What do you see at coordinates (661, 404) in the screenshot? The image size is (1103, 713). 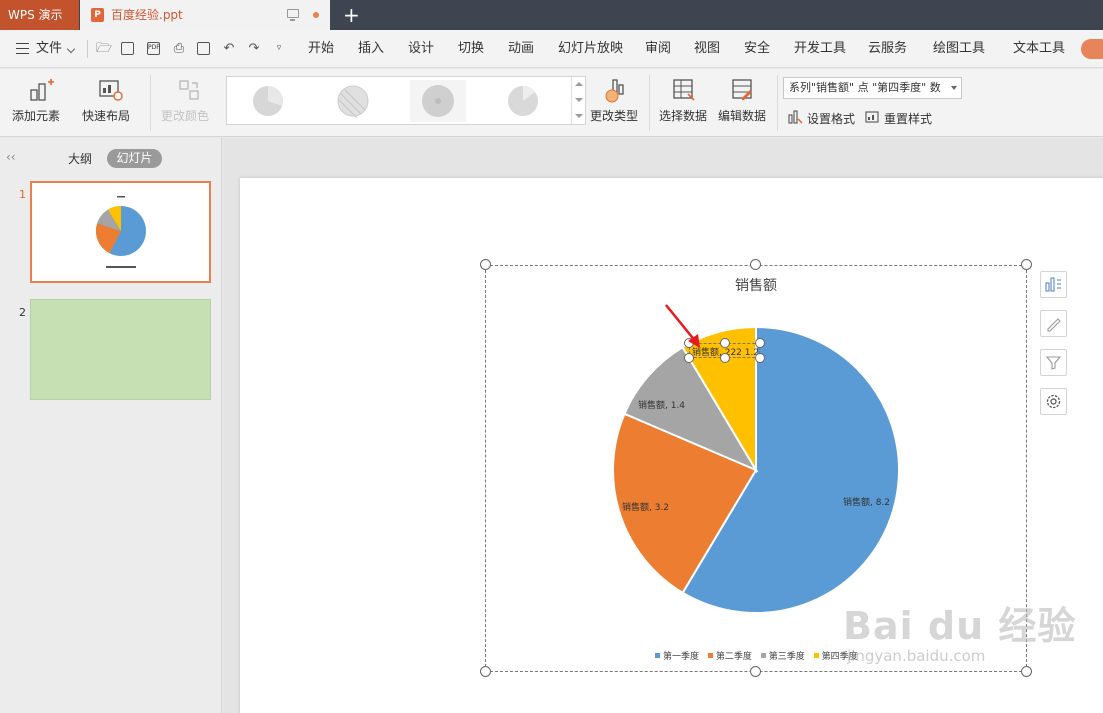 I see `data-label: 销售额, 1.4` at bounding box center [661, 404].